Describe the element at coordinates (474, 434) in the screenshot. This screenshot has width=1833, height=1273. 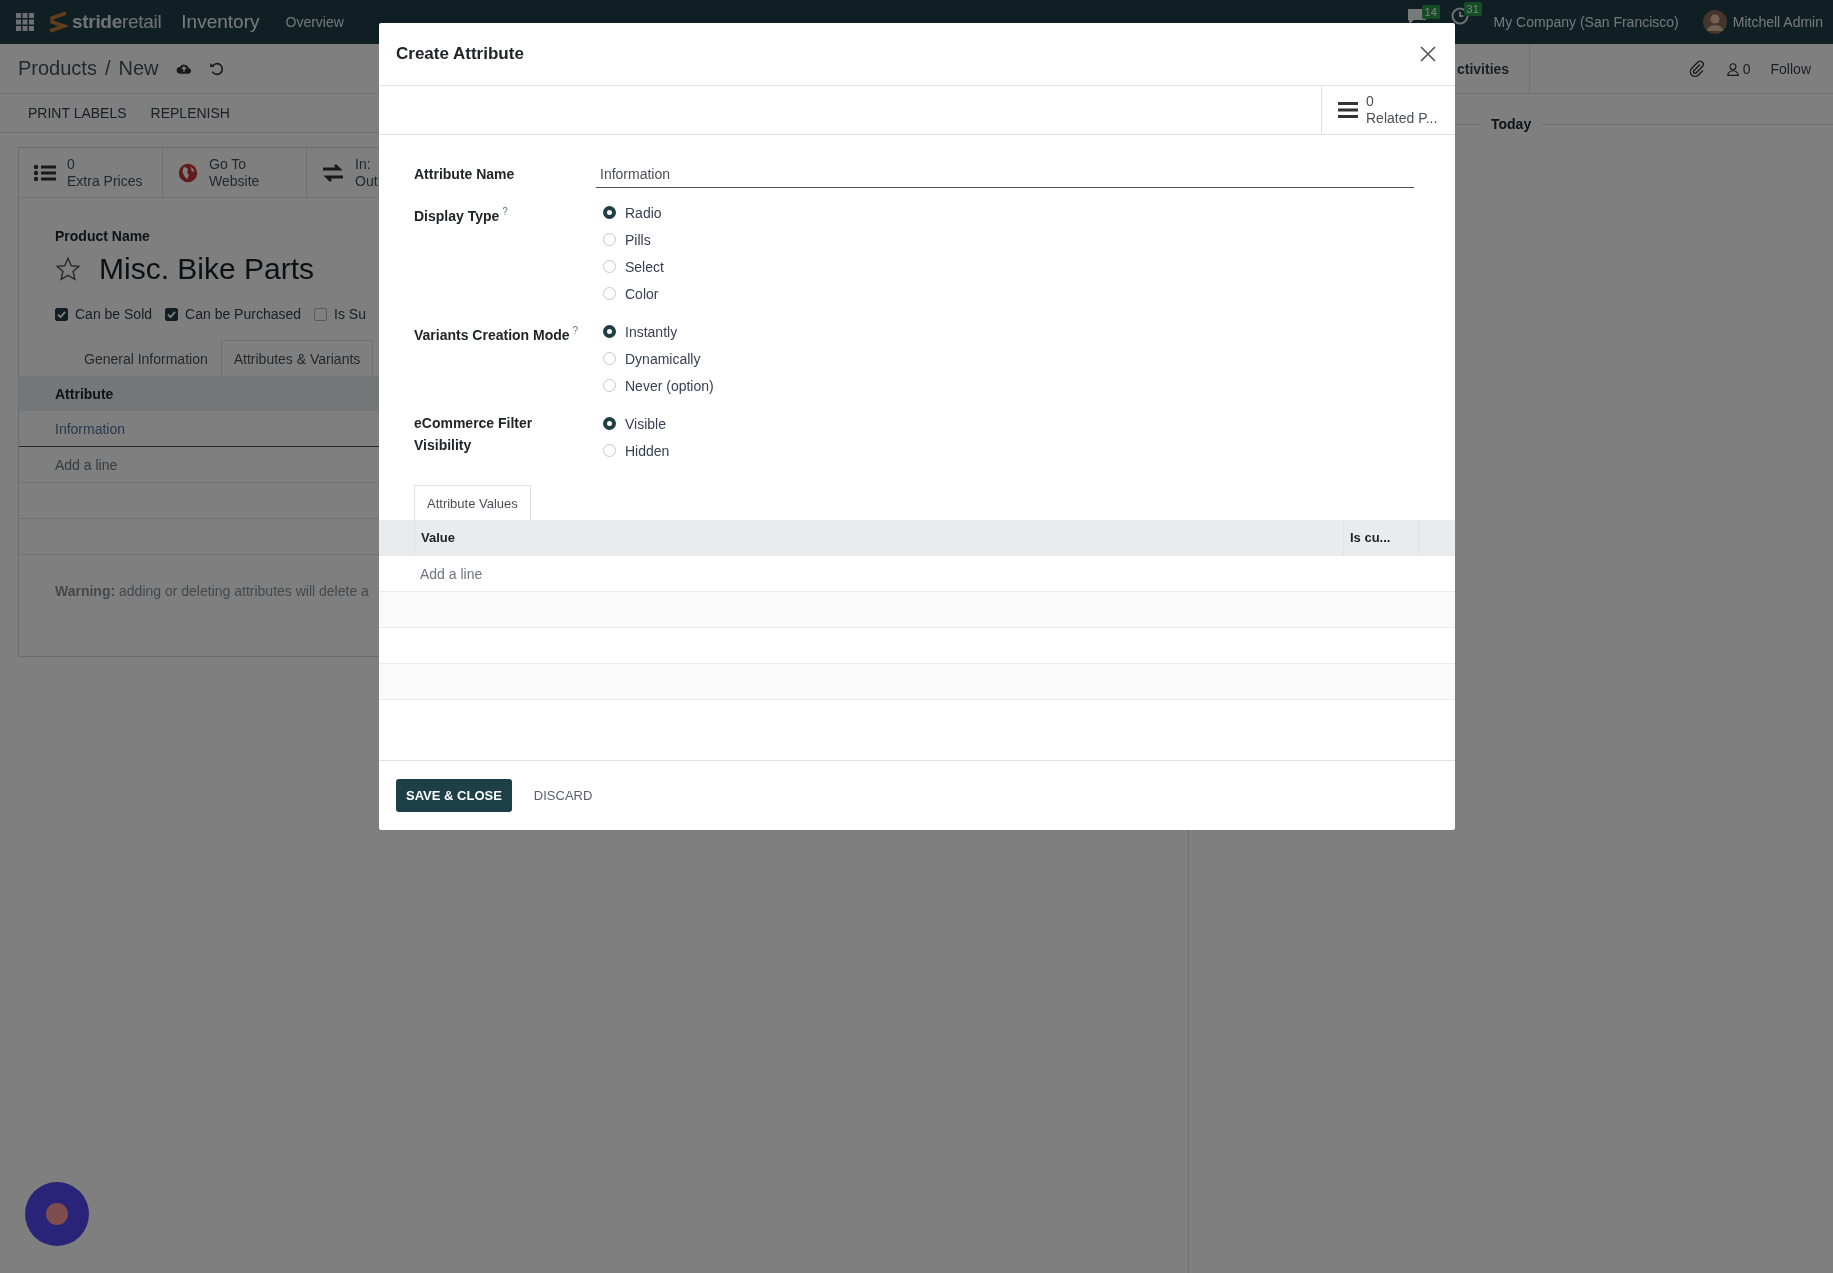
I see `field-label: eCommerce Filter Visibility` at that location.